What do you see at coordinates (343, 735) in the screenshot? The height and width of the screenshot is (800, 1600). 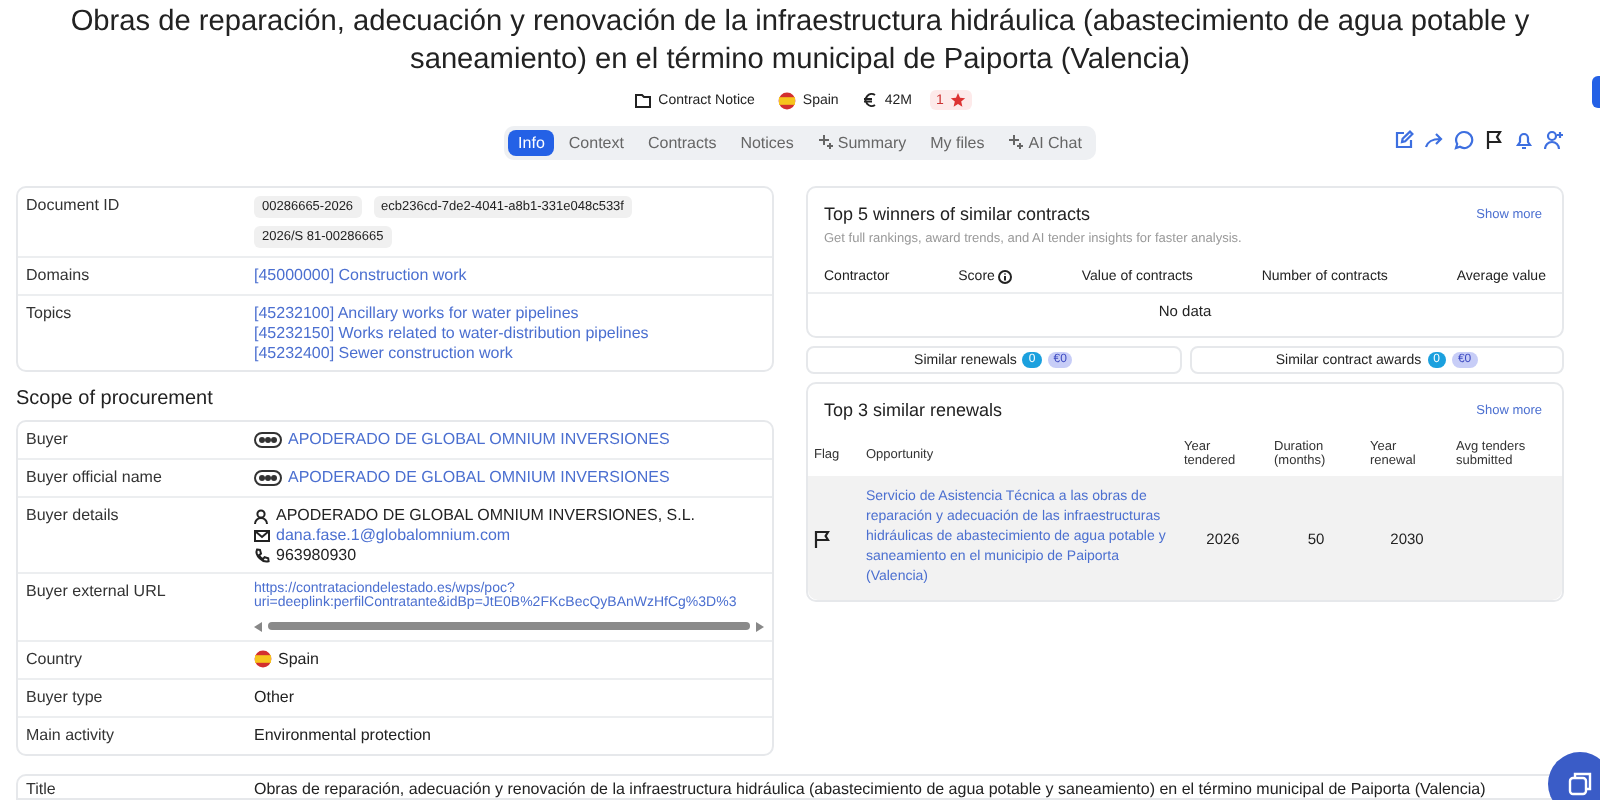 I see `field-value: Environmental protection` at bounding box center [343, 735].